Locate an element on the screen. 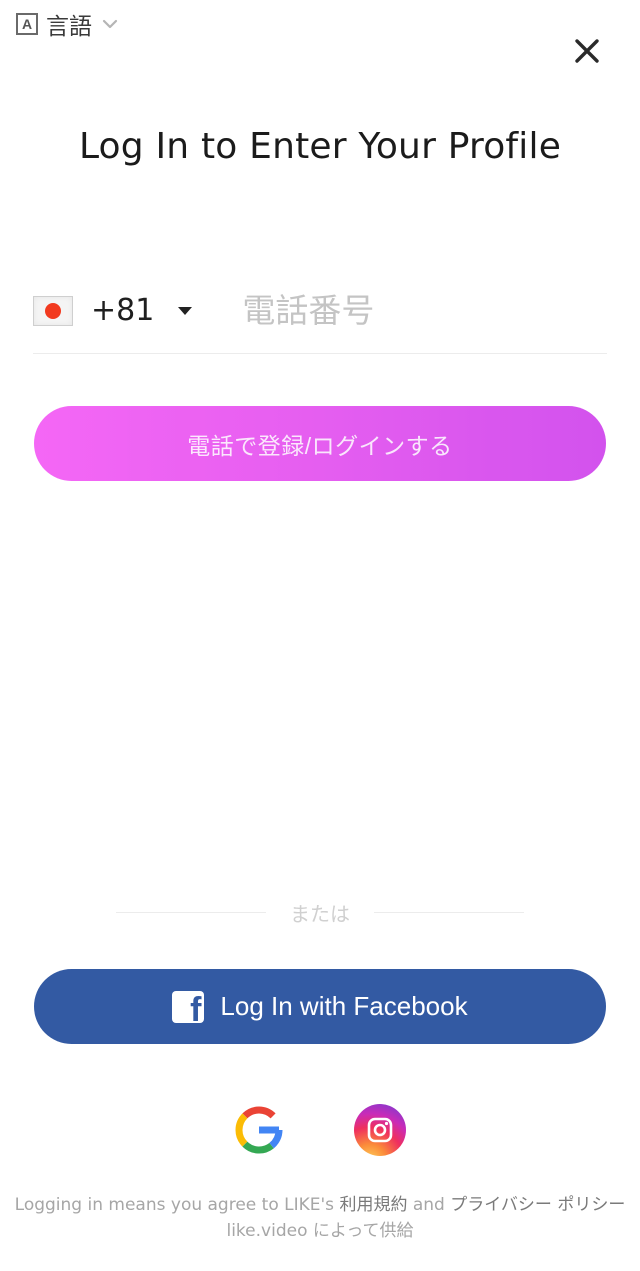  divider-line-left is located at coordinates (191, 912).